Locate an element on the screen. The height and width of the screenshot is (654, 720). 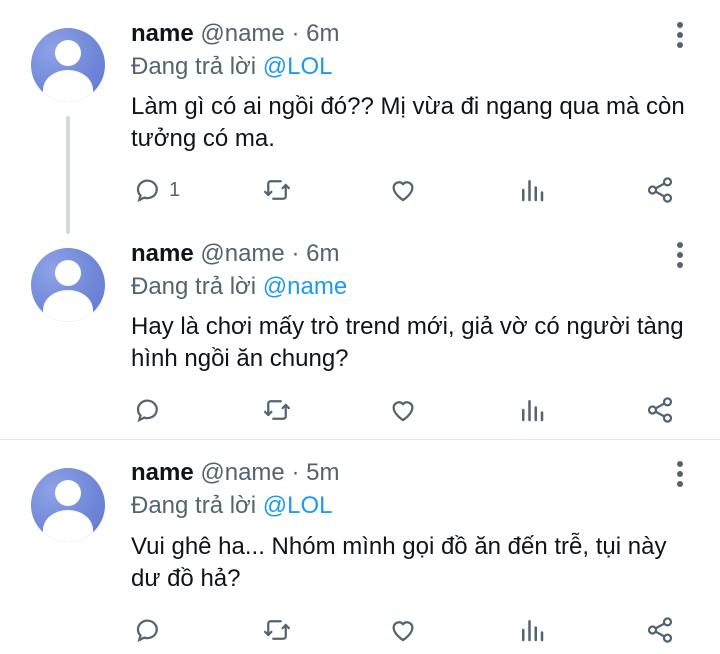
reply-button: 1 is located at coordinates (156, 190).